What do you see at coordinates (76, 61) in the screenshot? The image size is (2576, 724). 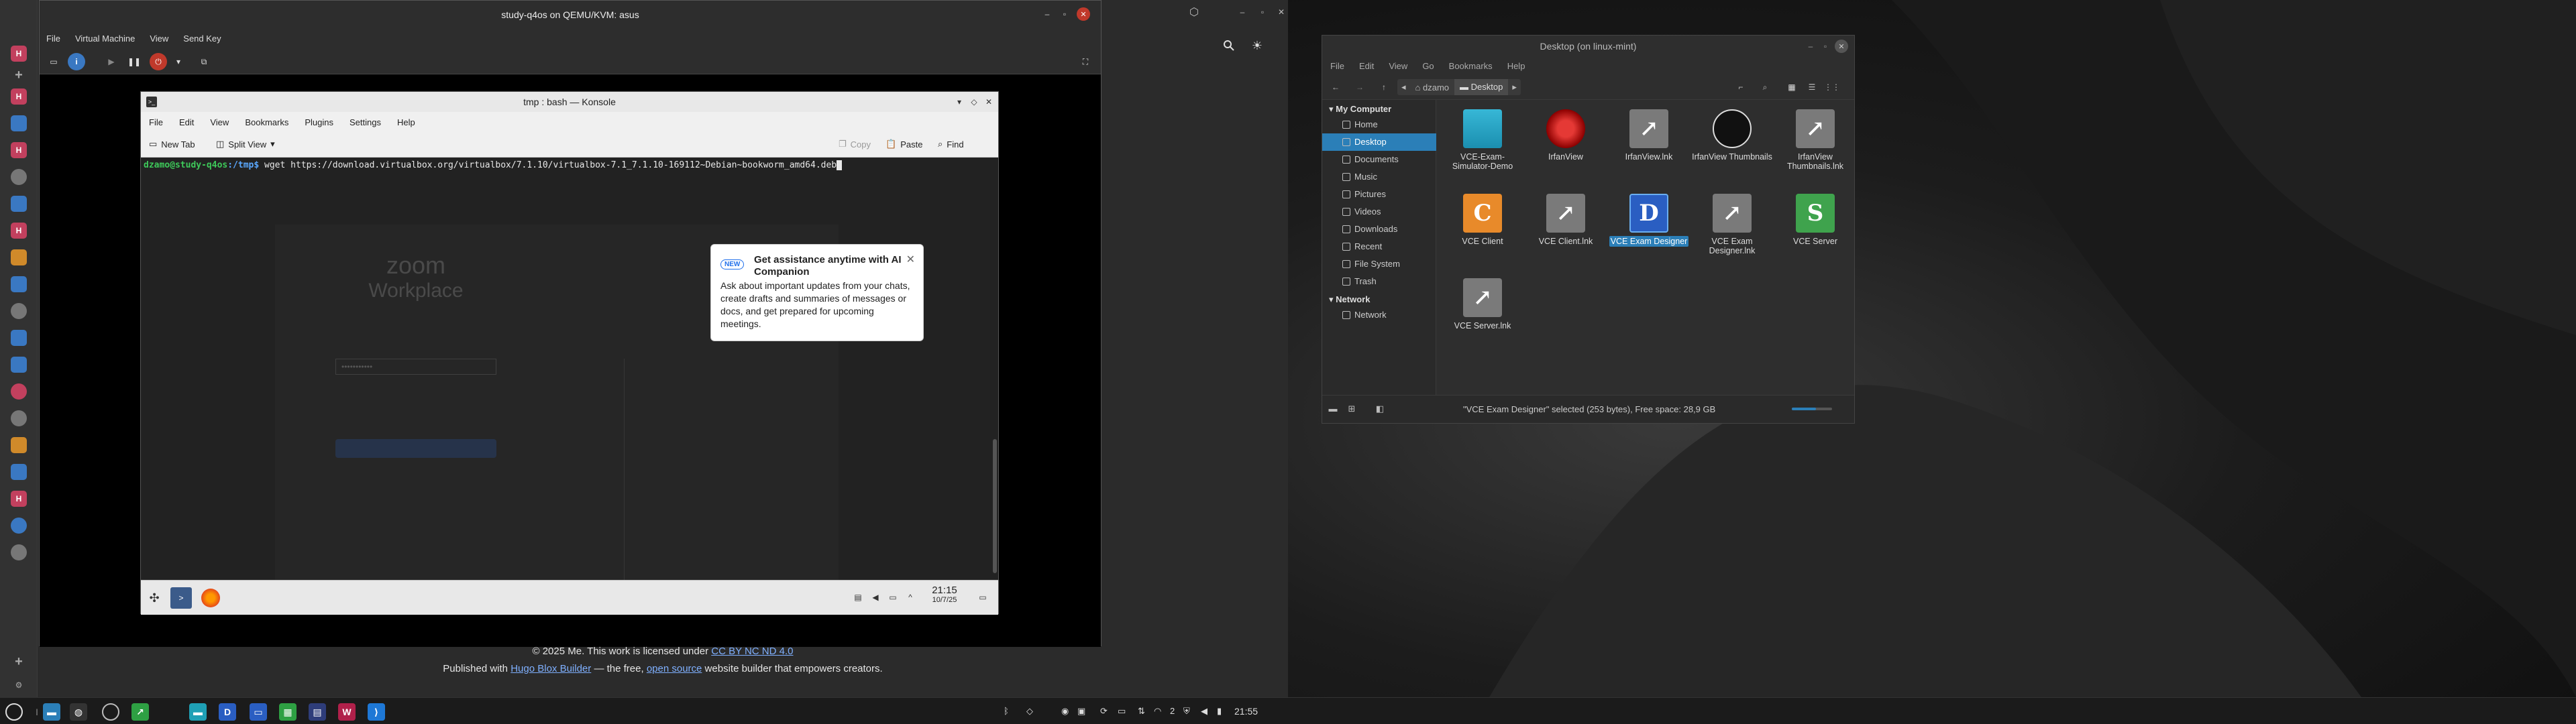 I see `info-icon: i` at bounding box center [76, 61].